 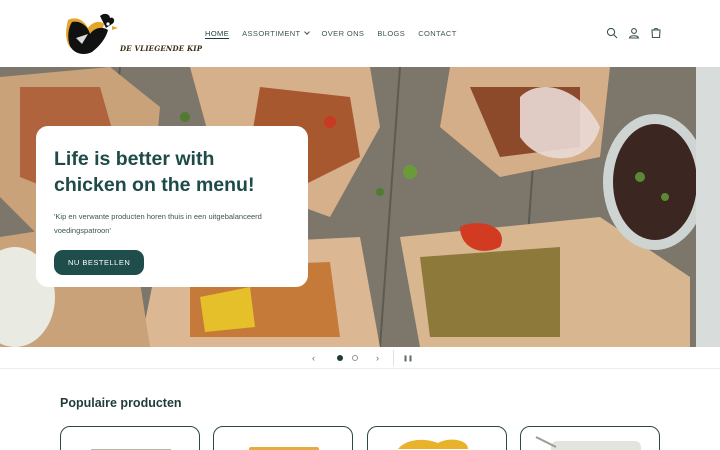 I want to click on nav-home-label: HOME, so click(x=217, y=33).